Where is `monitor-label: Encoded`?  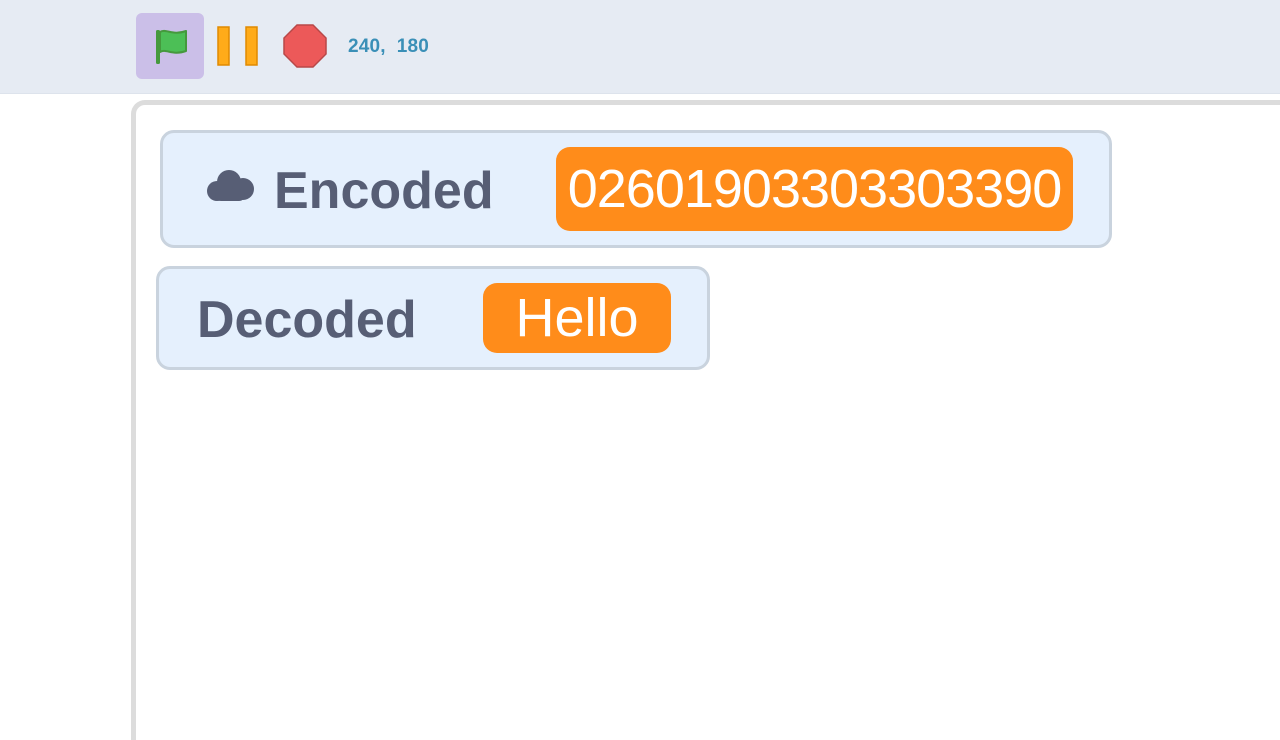 monitor-label: Encoded is located at coordinates (384, 191).